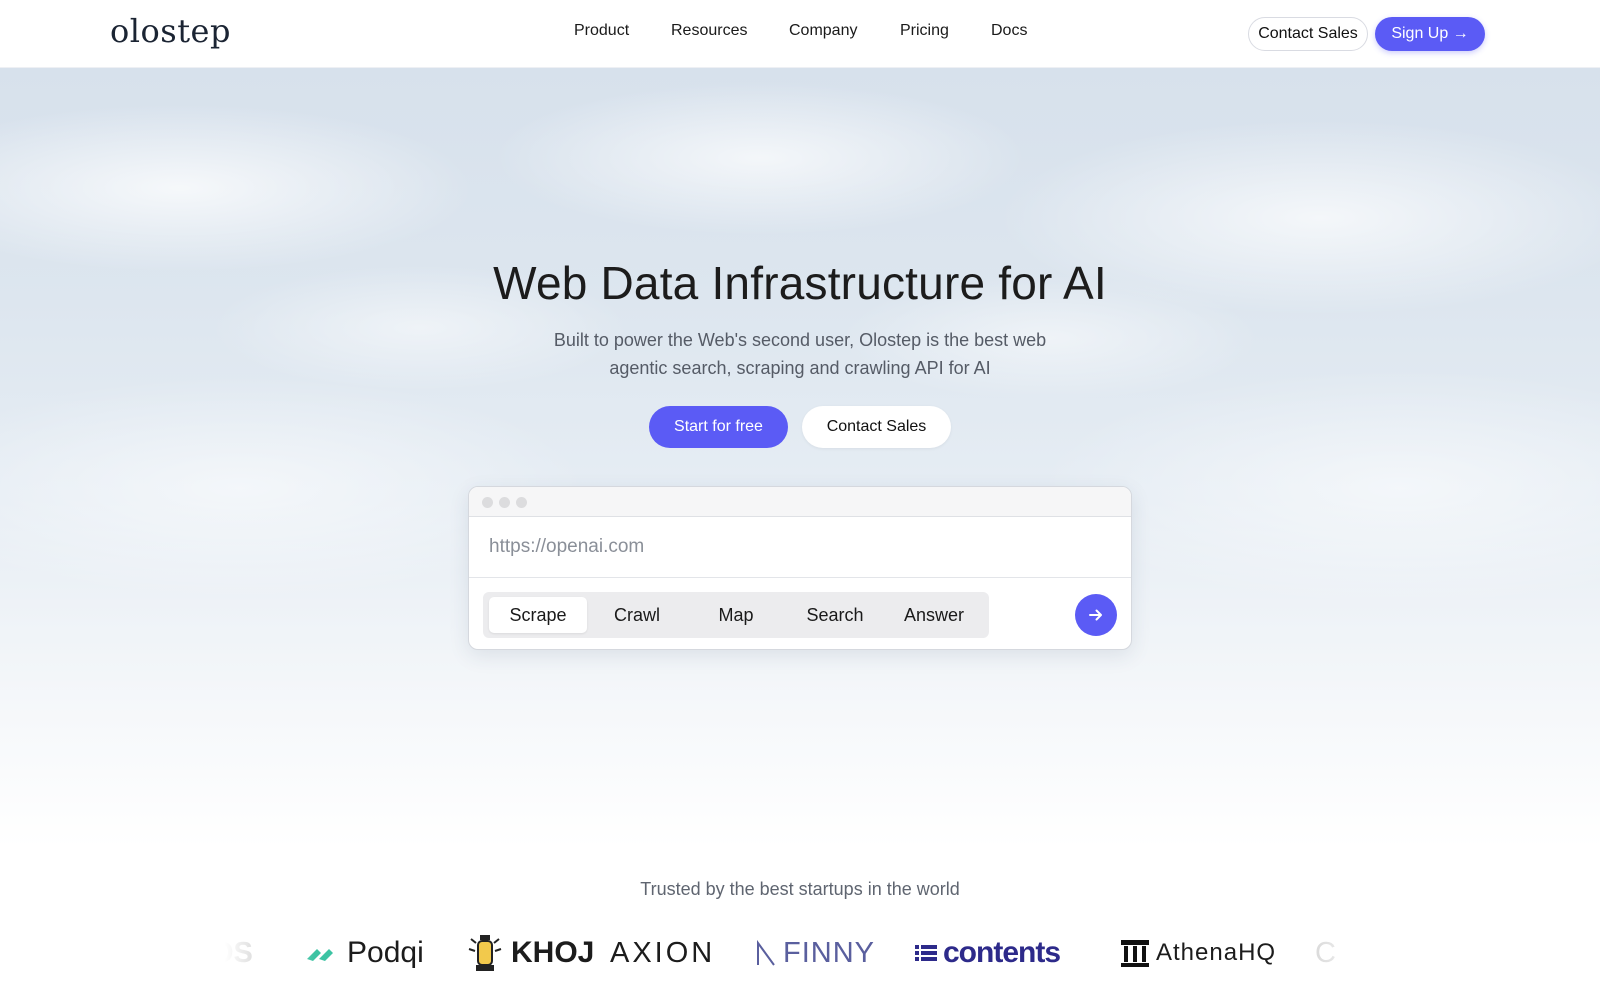 The image size is (1600, 1000). I want to click on hero-title: Web Data Infrastructure for AI, so click(800, 283).